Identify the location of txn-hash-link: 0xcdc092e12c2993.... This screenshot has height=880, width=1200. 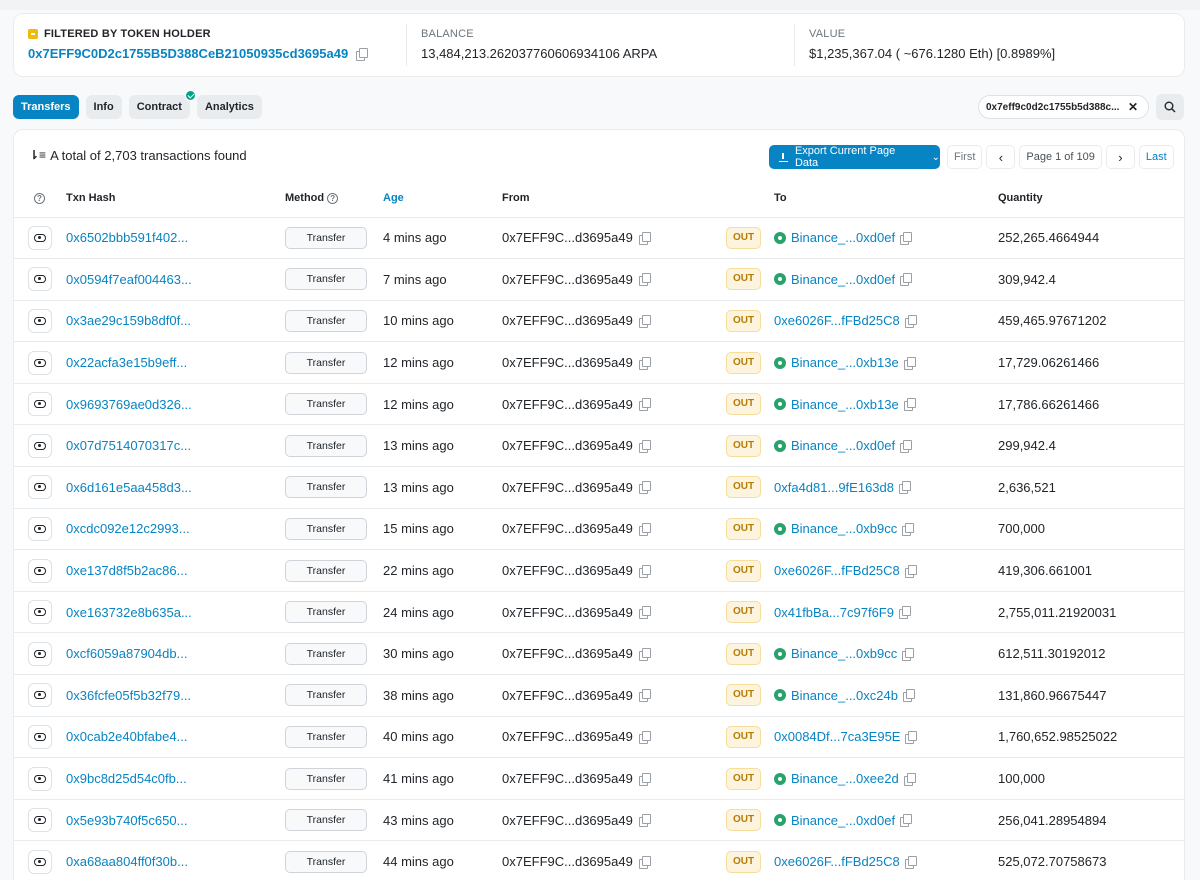
(128, 528).